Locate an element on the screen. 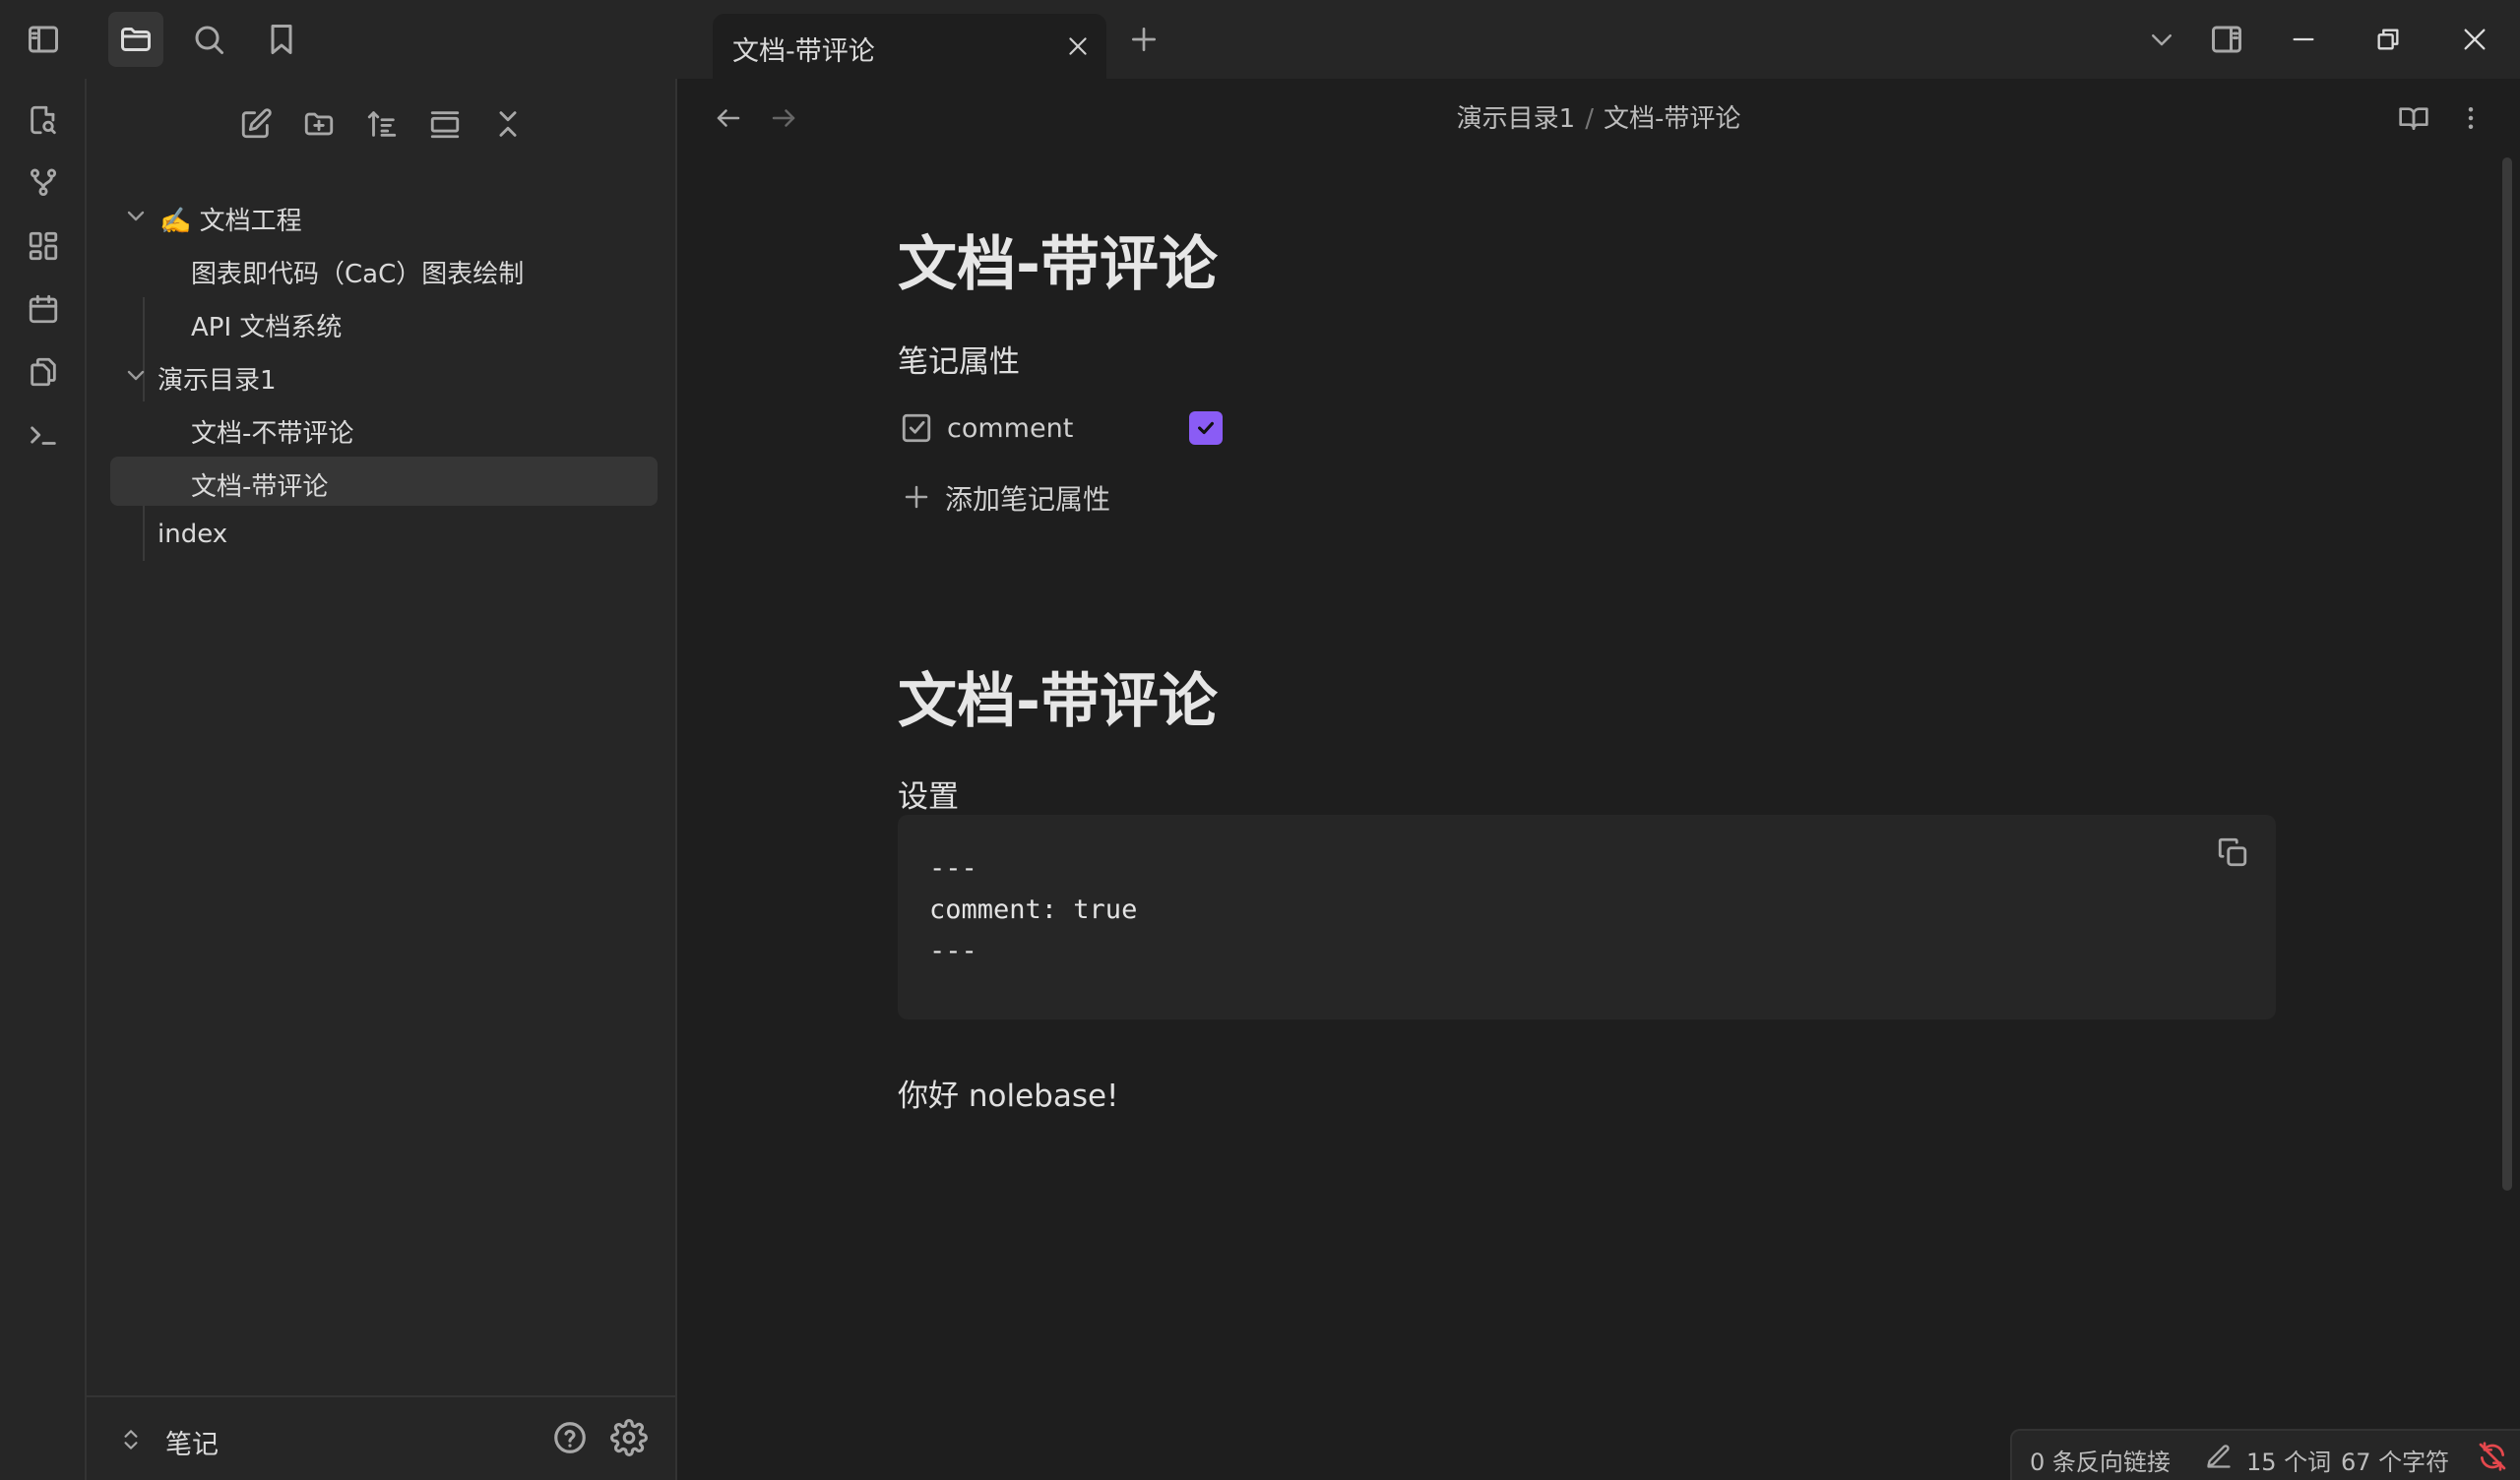 This screenshot has width=2520, height=1480. char-count: 67 个字符 is located at coordinates (2395, 1462).